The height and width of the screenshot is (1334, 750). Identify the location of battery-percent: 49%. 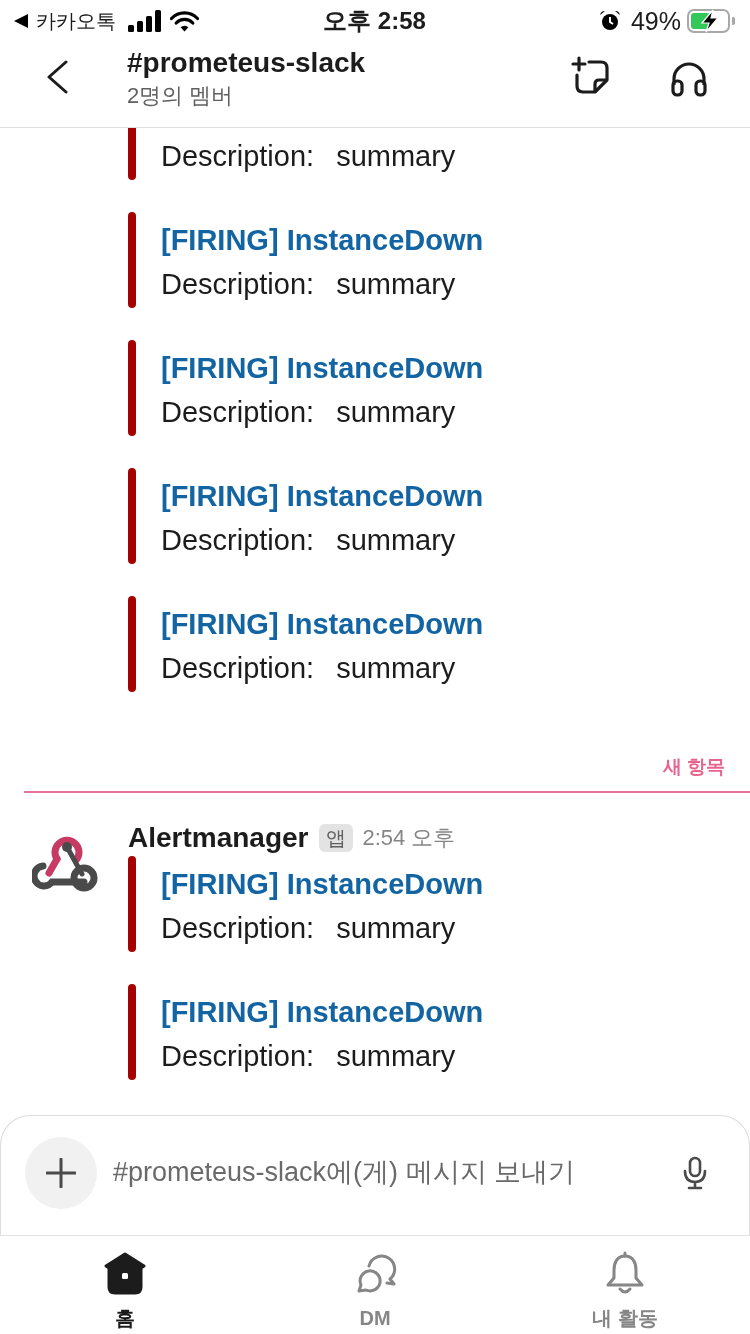
(655, 21).